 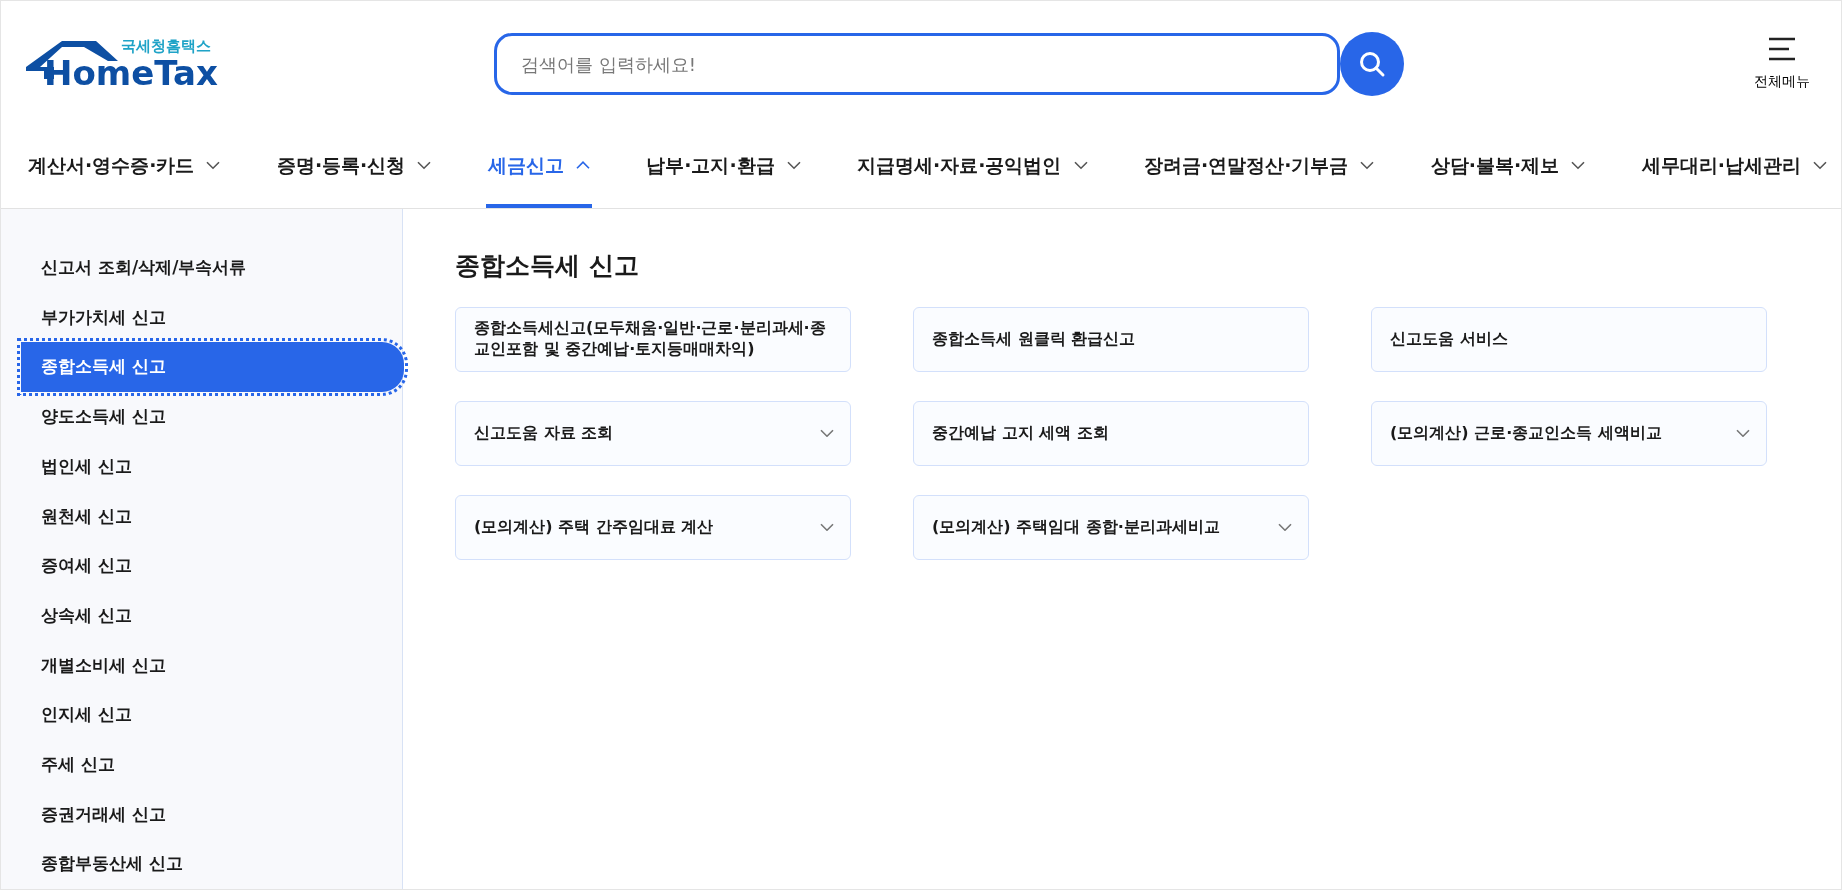 What do you see at coordinates (121, 64) in the screenshot?
I see `hometax-logo: 국세청홈택스 HomeTax` at bounding box center [121, 64].